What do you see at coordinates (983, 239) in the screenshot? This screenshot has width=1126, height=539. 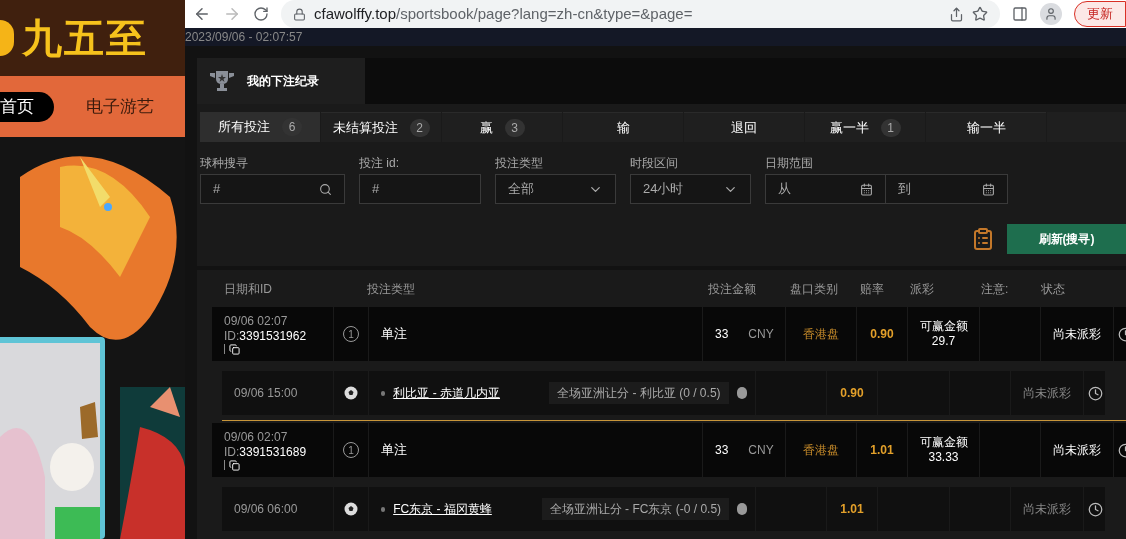 I see `clipboard-icon` at bounding box center [983, 239].